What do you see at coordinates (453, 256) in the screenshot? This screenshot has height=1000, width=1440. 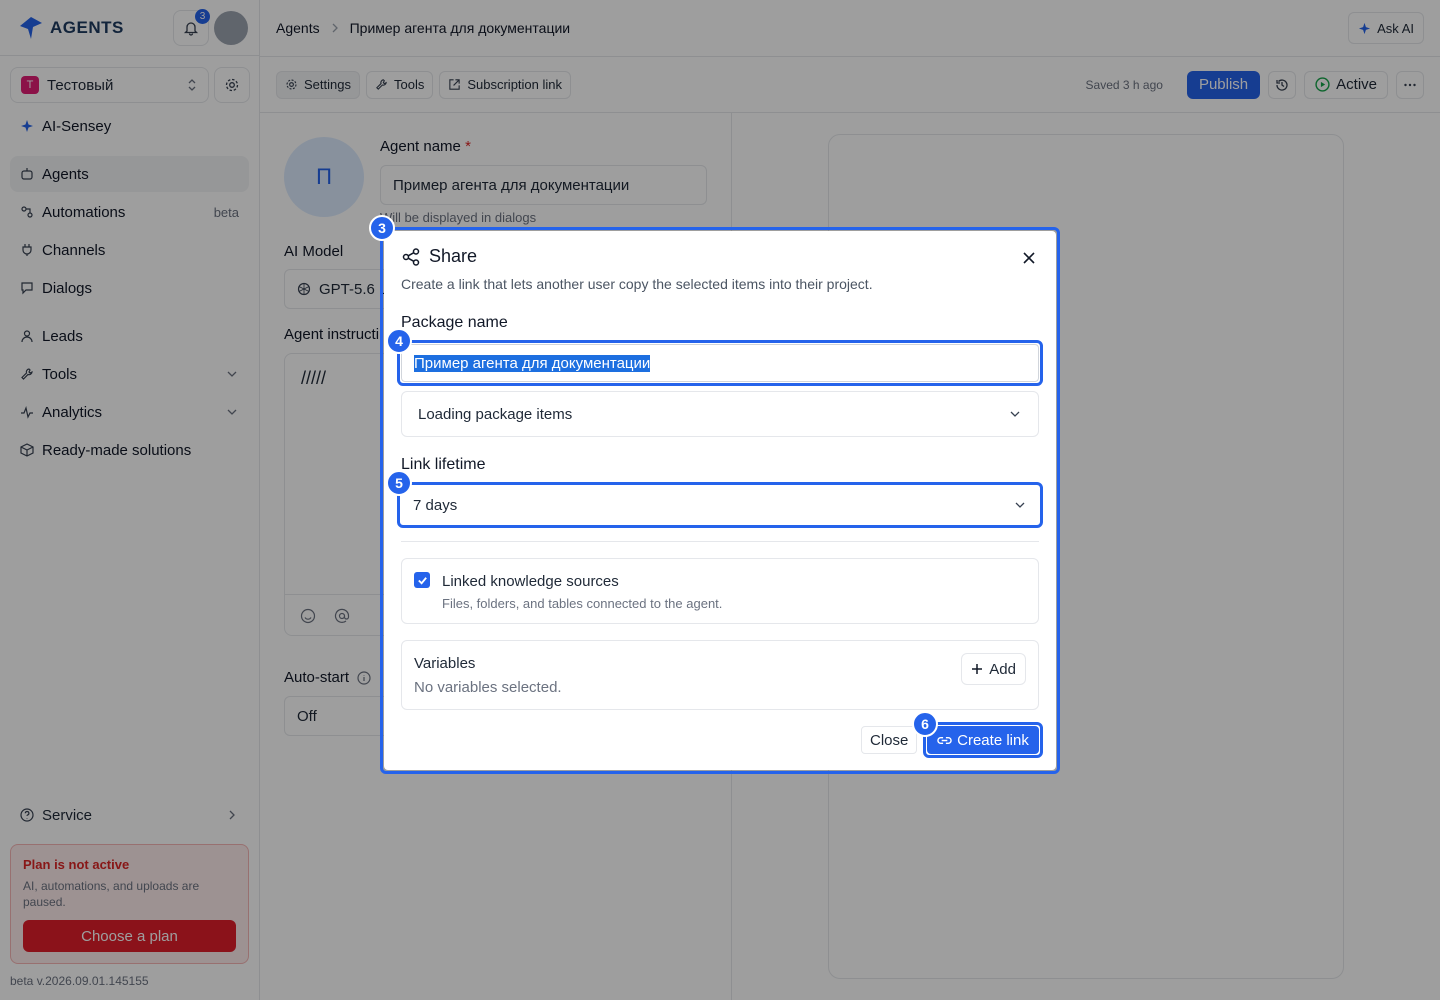 I see `dialog-title-text: Share` at bounding box center [453, 256].